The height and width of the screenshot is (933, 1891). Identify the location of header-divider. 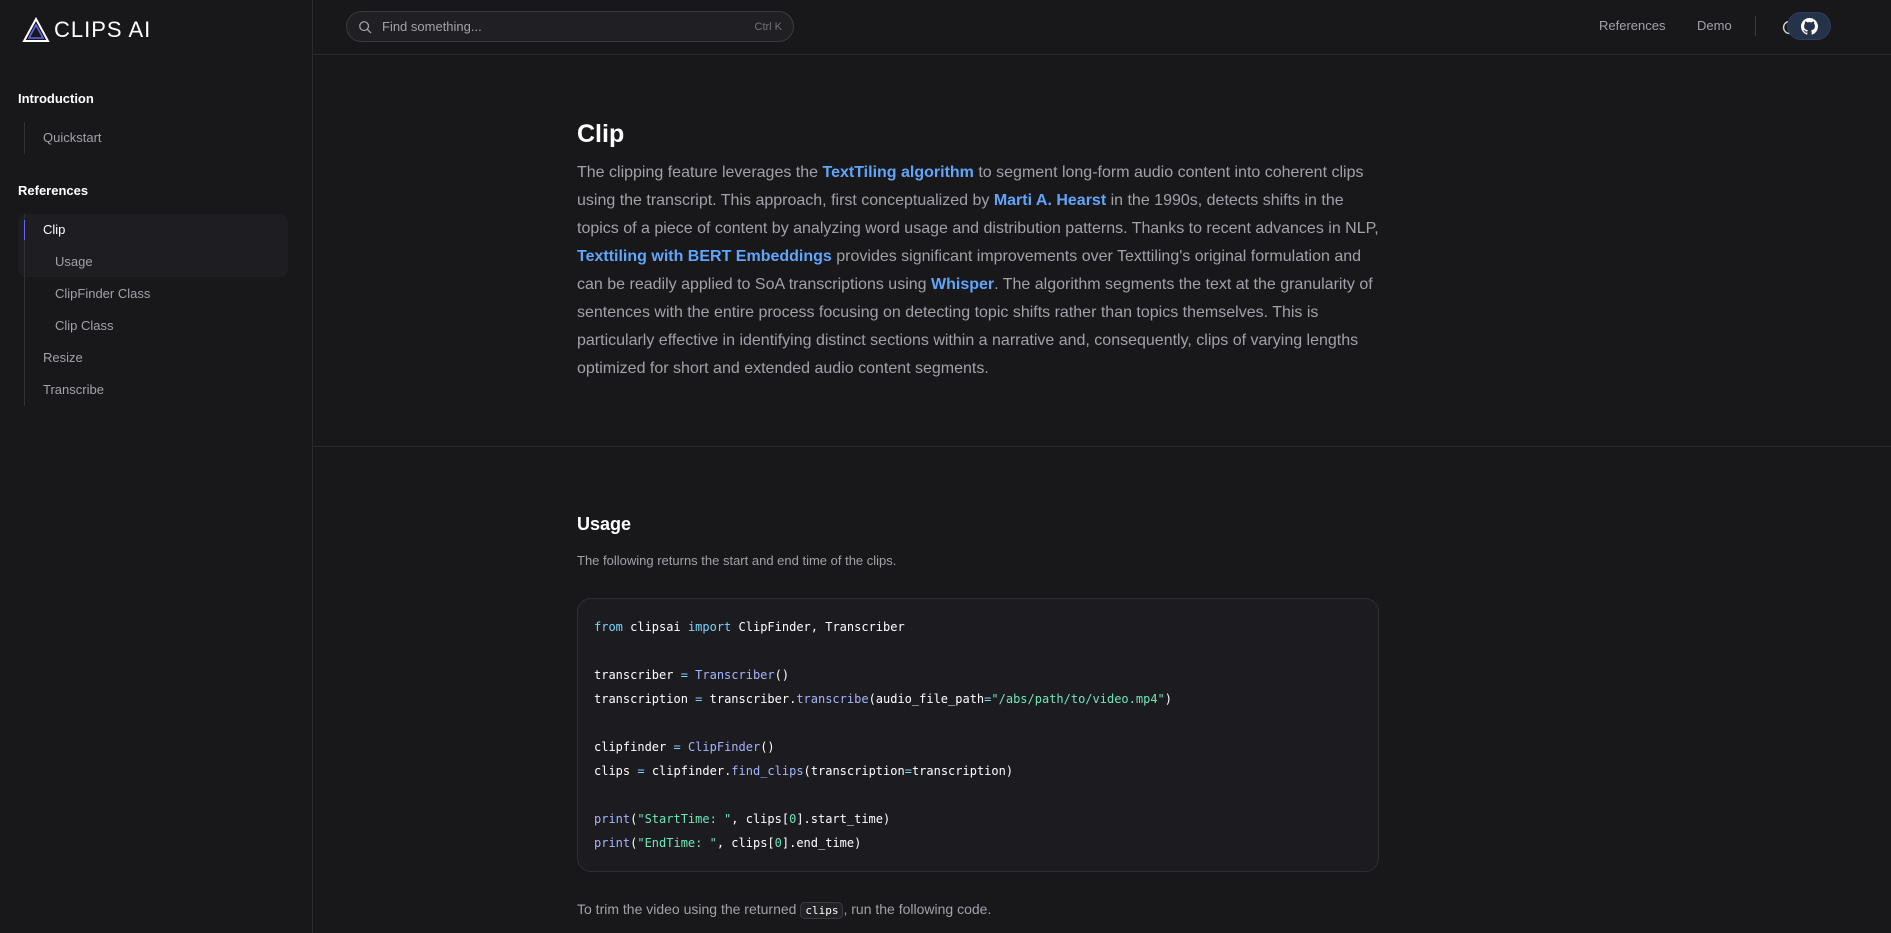
(1755, 26).